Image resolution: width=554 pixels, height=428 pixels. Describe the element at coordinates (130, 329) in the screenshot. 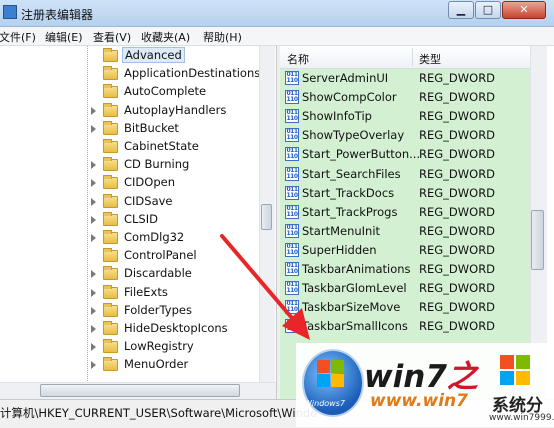

I see `tree-item: HideDesktopIcons` at that location.